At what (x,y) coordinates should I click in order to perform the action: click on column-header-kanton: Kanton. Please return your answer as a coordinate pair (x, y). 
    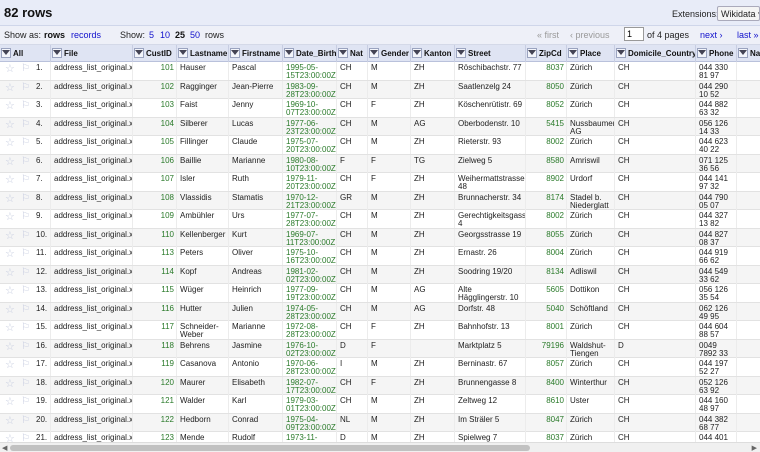
    Looking at the image, I should click on (433, 53).